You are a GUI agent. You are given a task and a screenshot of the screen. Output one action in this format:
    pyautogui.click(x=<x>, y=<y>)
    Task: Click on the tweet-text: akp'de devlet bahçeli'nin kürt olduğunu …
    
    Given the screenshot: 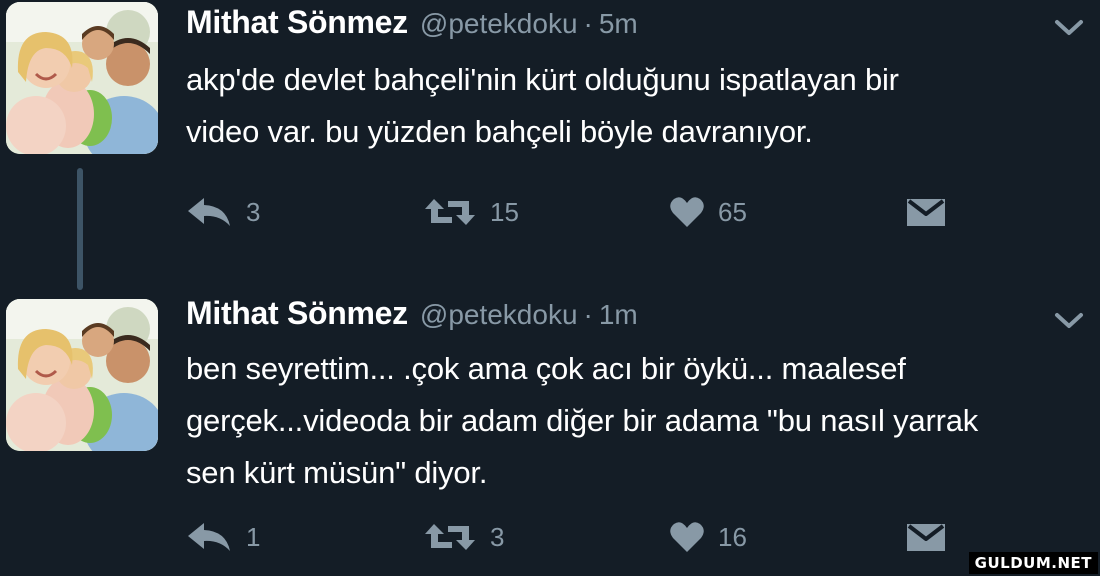 What is the action you would take?
    pyautogui.click(x=638, y=106)
    